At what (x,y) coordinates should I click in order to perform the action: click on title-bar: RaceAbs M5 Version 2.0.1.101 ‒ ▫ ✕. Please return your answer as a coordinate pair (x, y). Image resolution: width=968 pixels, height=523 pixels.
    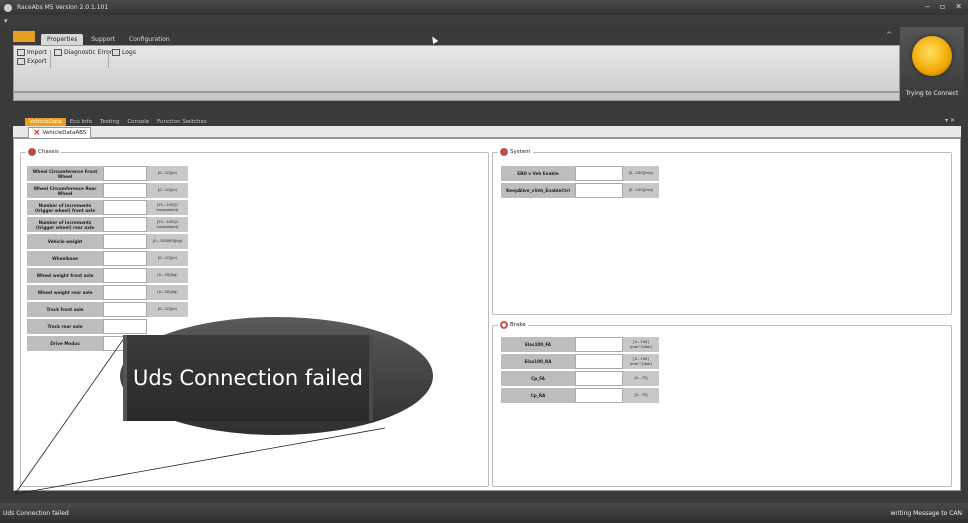
    Looking at the image, I should click on (484, 7).